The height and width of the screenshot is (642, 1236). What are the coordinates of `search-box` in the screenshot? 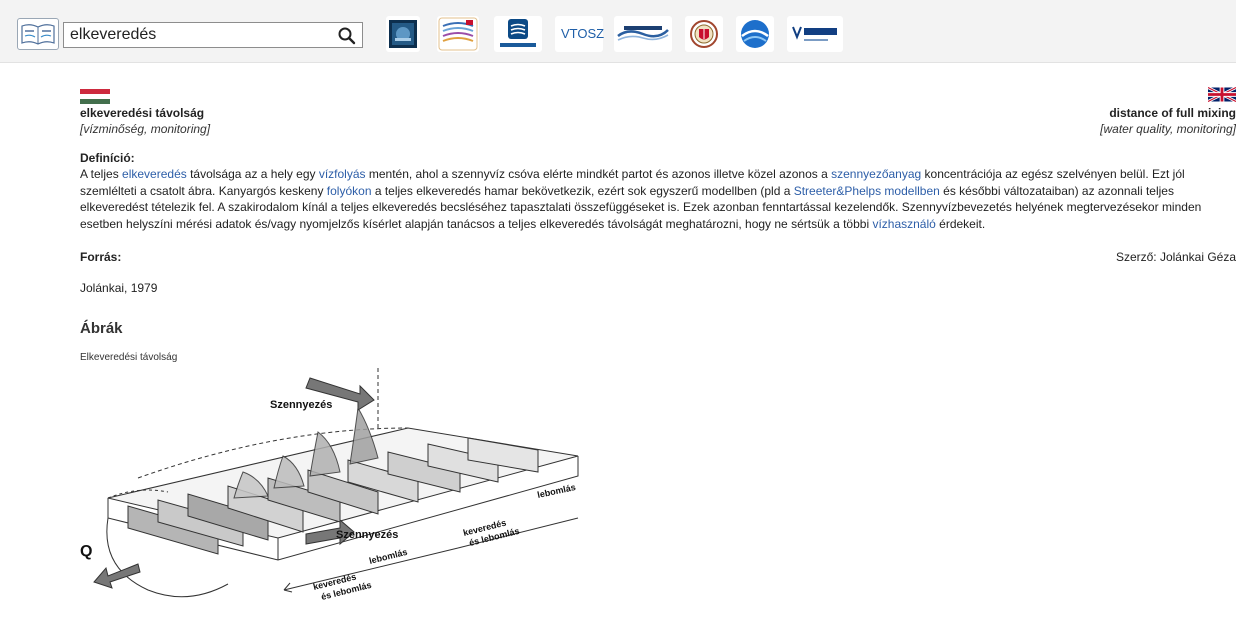 It's located at (213, 35).